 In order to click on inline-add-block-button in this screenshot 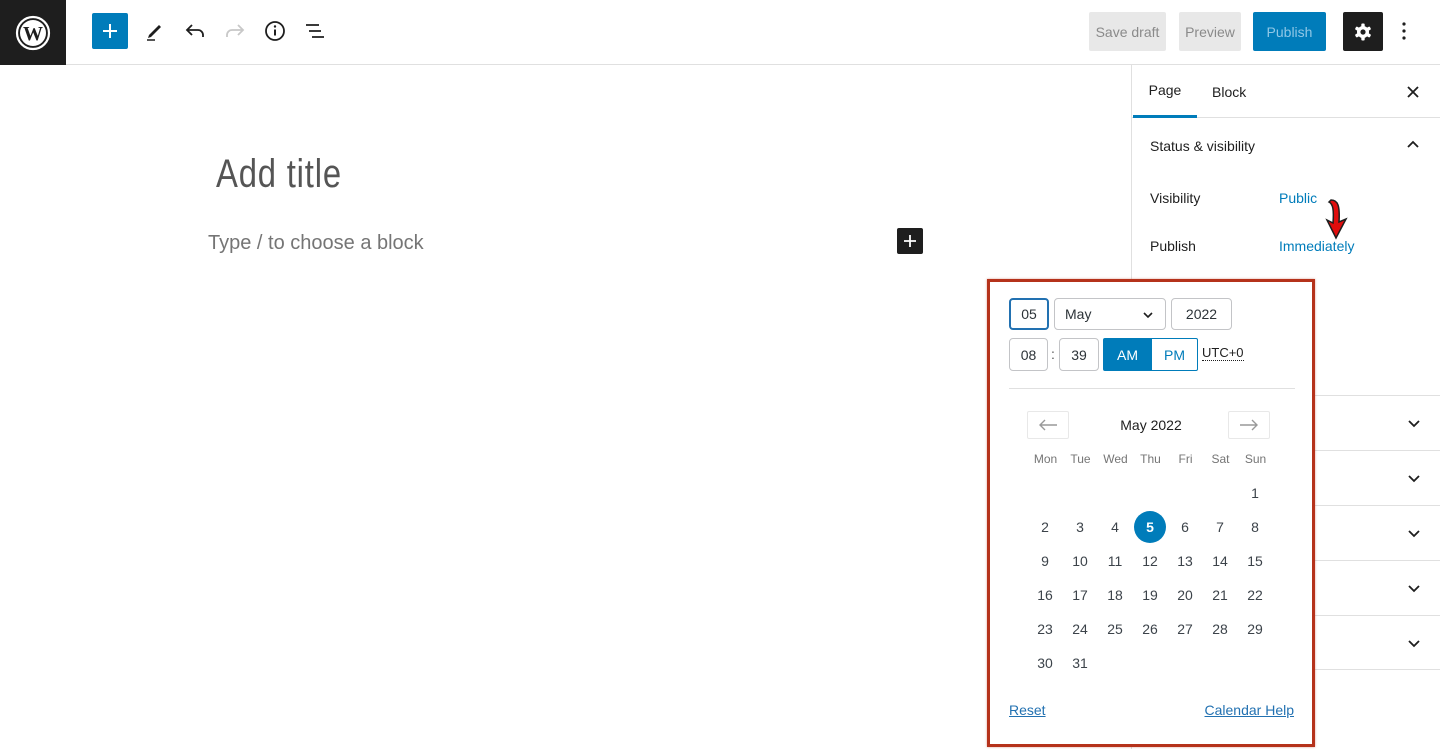, I will do `click(910, 241)`.